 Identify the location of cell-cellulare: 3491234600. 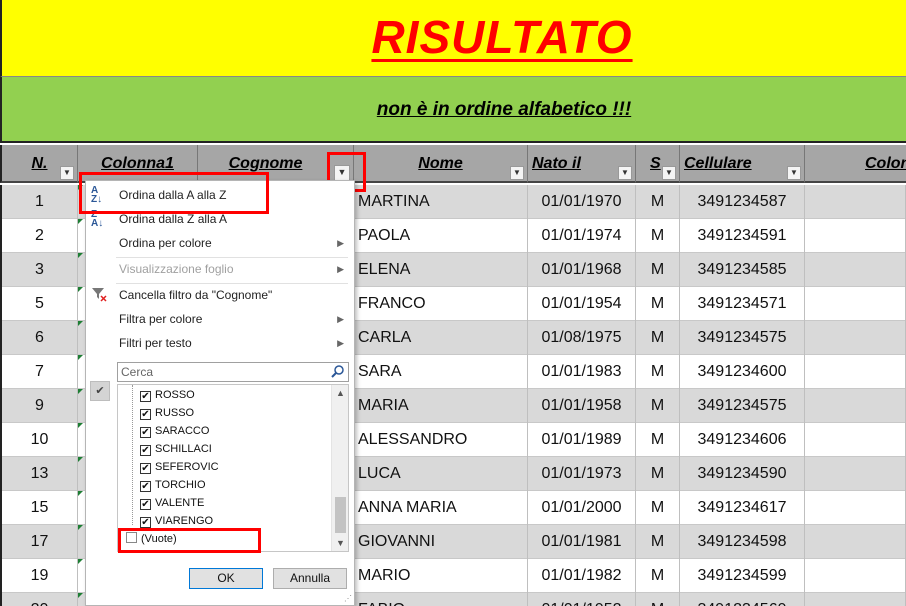
(742, 372).